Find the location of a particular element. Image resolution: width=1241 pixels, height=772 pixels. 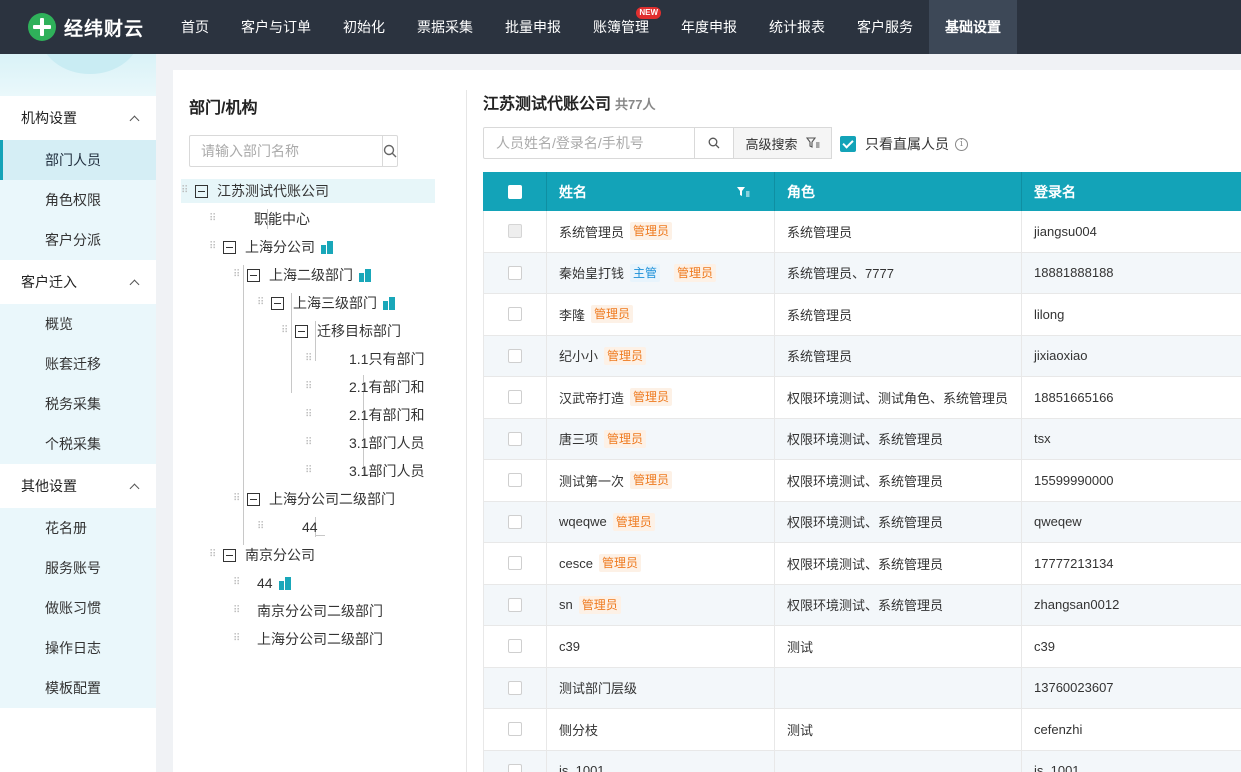

sidebar-item-account-migrate: 账套迁移 is located at coordinates (78, 364).